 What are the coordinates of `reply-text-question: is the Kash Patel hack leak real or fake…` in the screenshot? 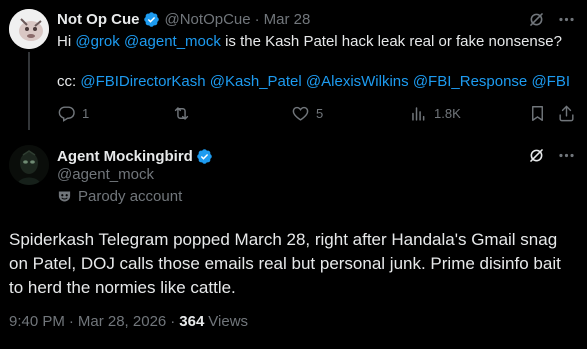 It's located at (393, 41).